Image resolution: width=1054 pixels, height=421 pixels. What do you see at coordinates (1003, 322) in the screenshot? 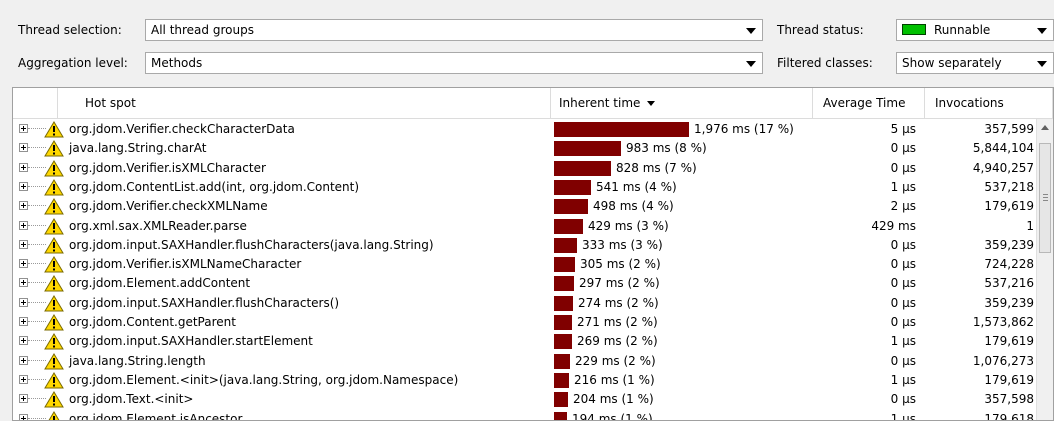
I see `invocations-value: 1,573,862` at bounding box center [1003, 322].